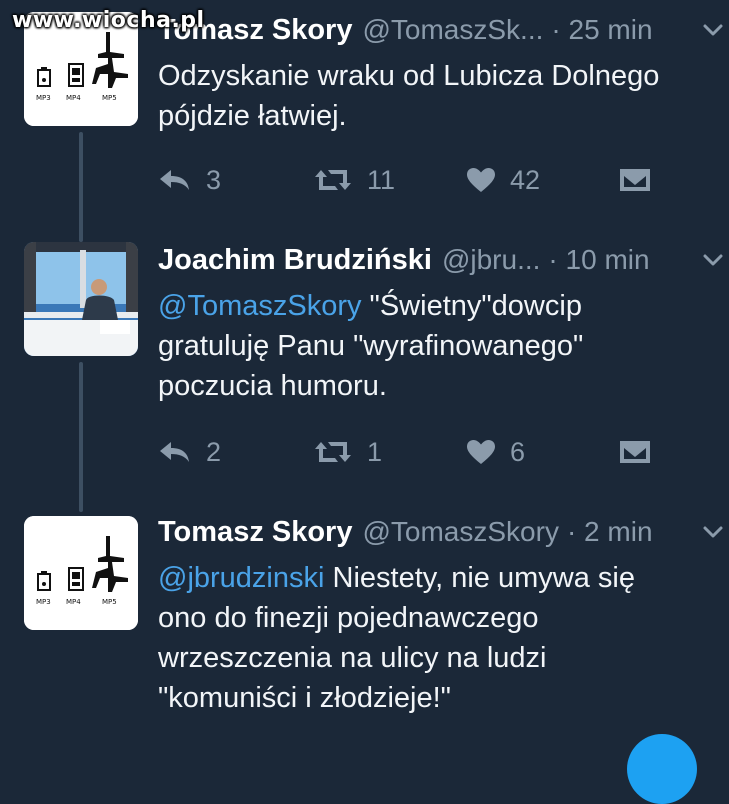 This screenshot has height=804, width=729. What do you see at coordinates (503, 180) in the screenshot?
I see `like-button: 42` at bounding box center [503, 180].